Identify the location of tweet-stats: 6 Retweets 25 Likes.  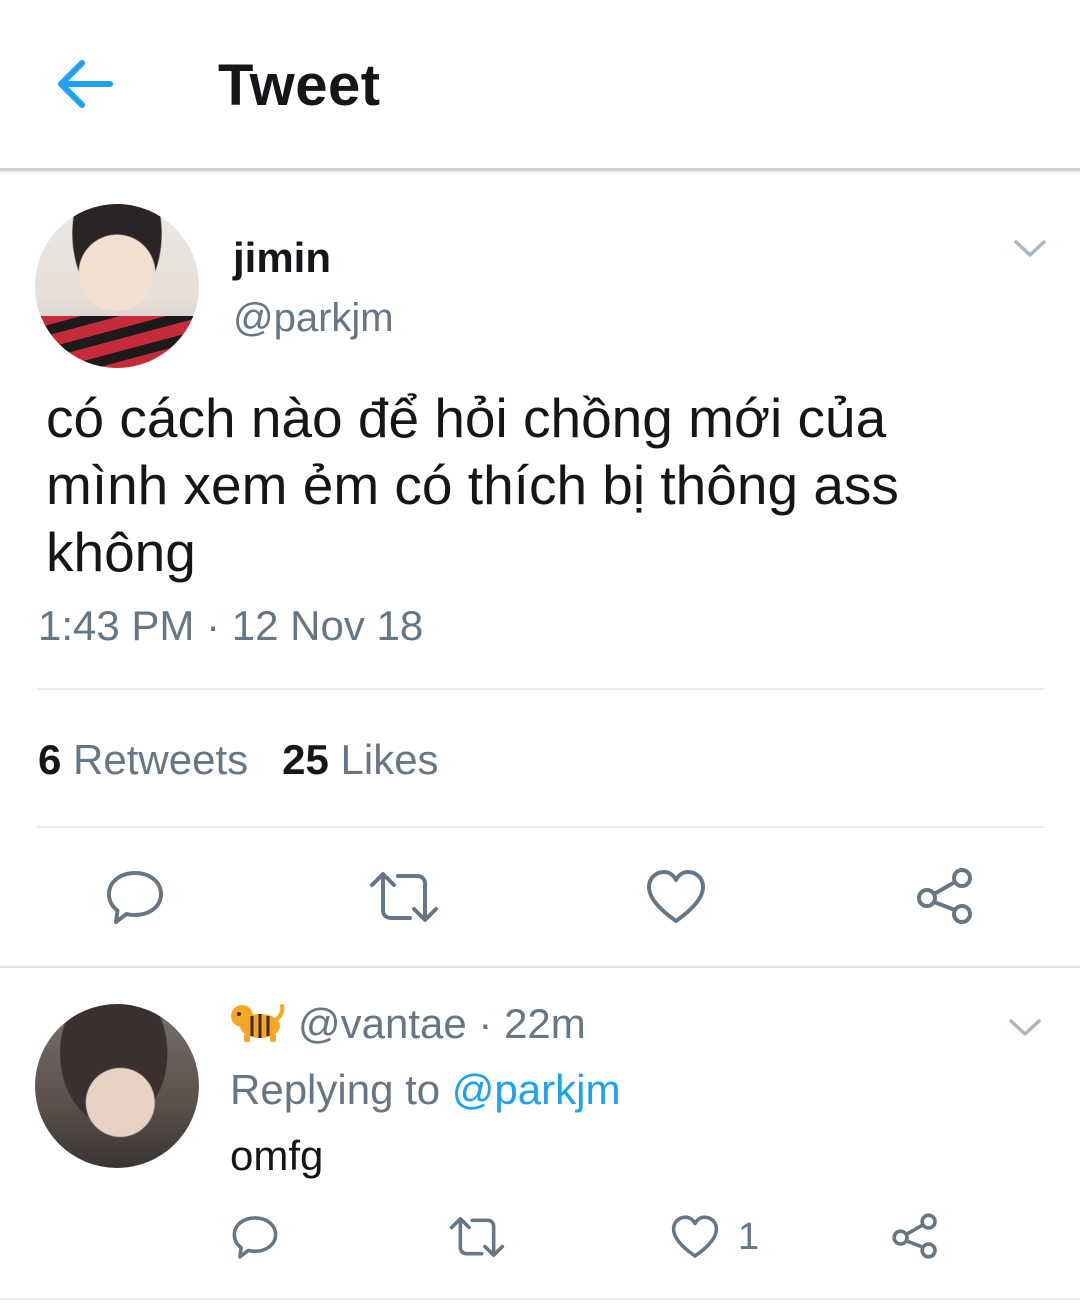
(238, 760).